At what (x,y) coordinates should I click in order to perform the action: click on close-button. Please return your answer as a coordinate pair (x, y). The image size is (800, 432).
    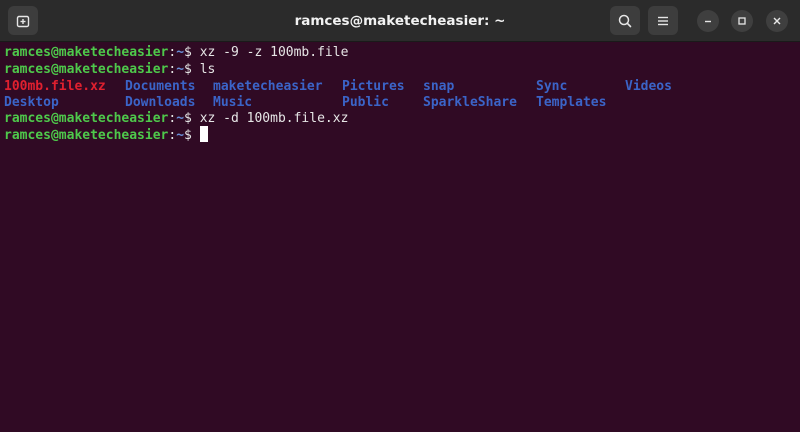
    Looking at the image, I should click on (777, 21).